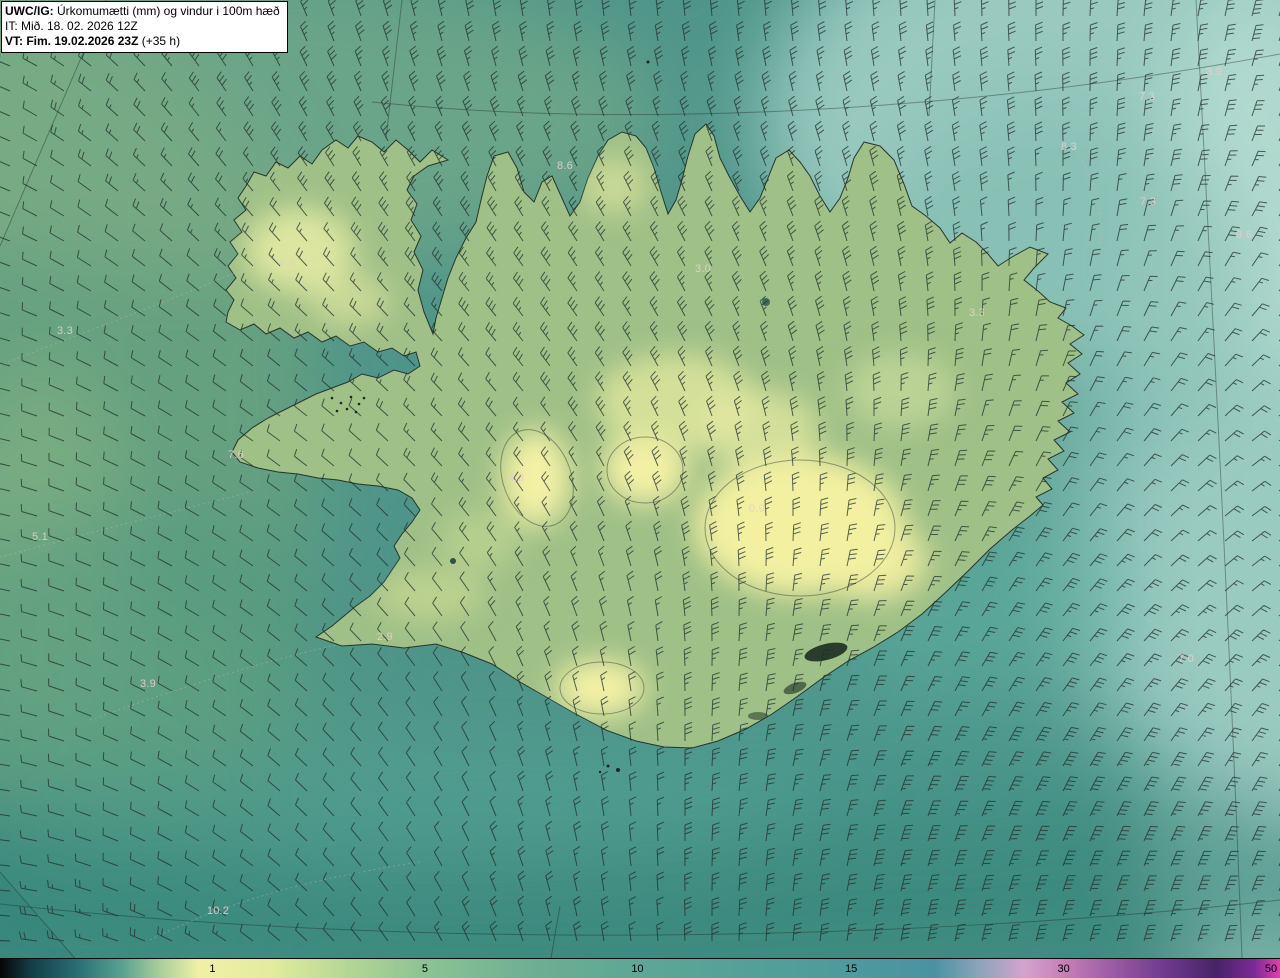 The height and width of the screenshot is (978, 1280). Describe the element at coordinates (212, 969) in the screenshot. I see `colorbar-tick-label: 1` at that location.